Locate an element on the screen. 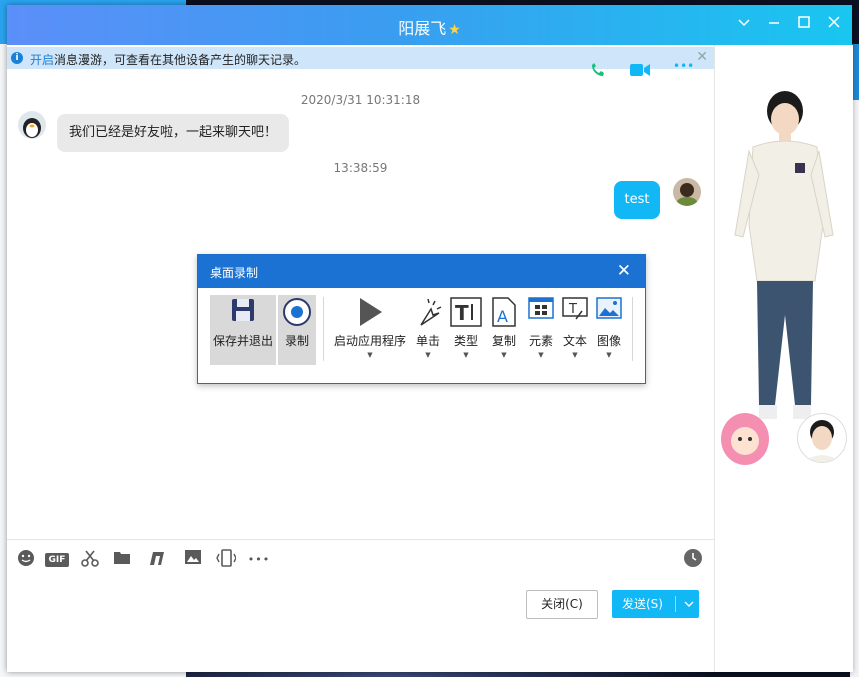 The height and width of the screenshot is (677, 859). roaming-notice-bar: i 开启消息漫游，可查看在其他设备产生的聊天记录。 ✕ is located at coordinates (360, 58).